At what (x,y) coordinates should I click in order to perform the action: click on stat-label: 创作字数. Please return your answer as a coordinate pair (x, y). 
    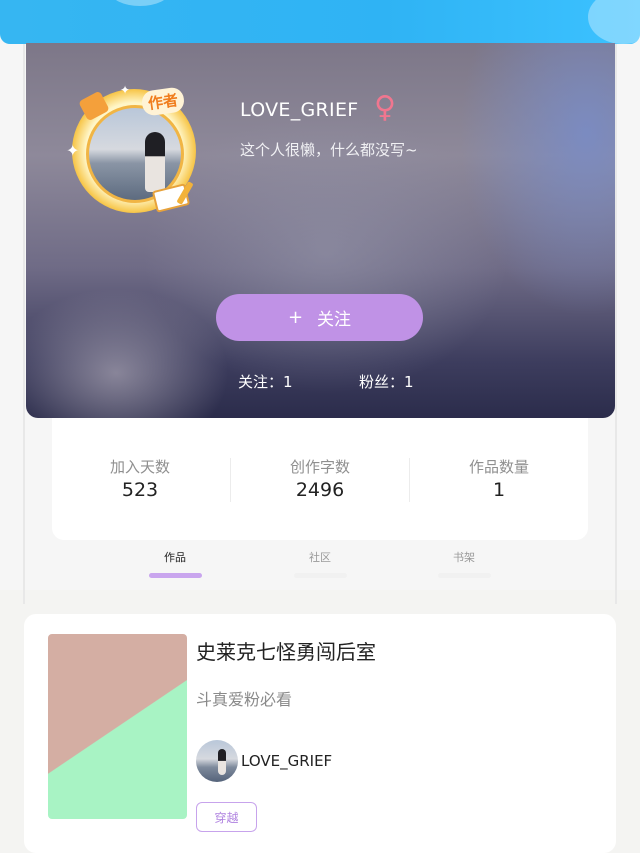
    Looking at the image, I should click on (319, 467).